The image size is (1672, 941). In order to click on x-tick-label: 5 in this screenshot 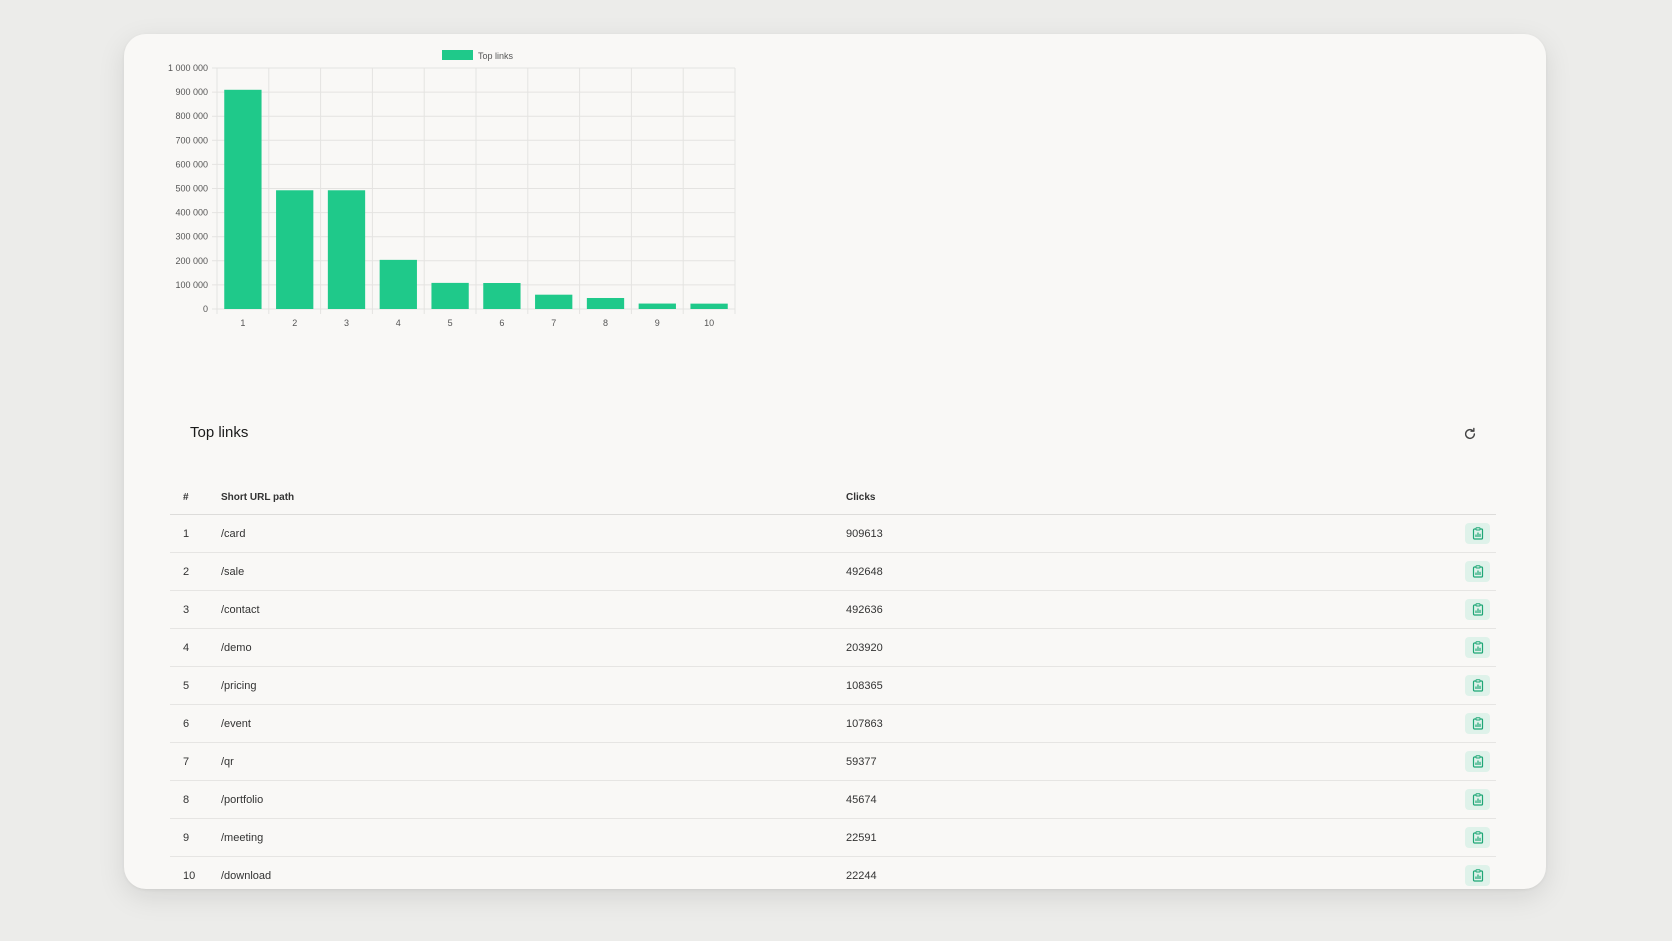, I will do `click(450, 323)`.